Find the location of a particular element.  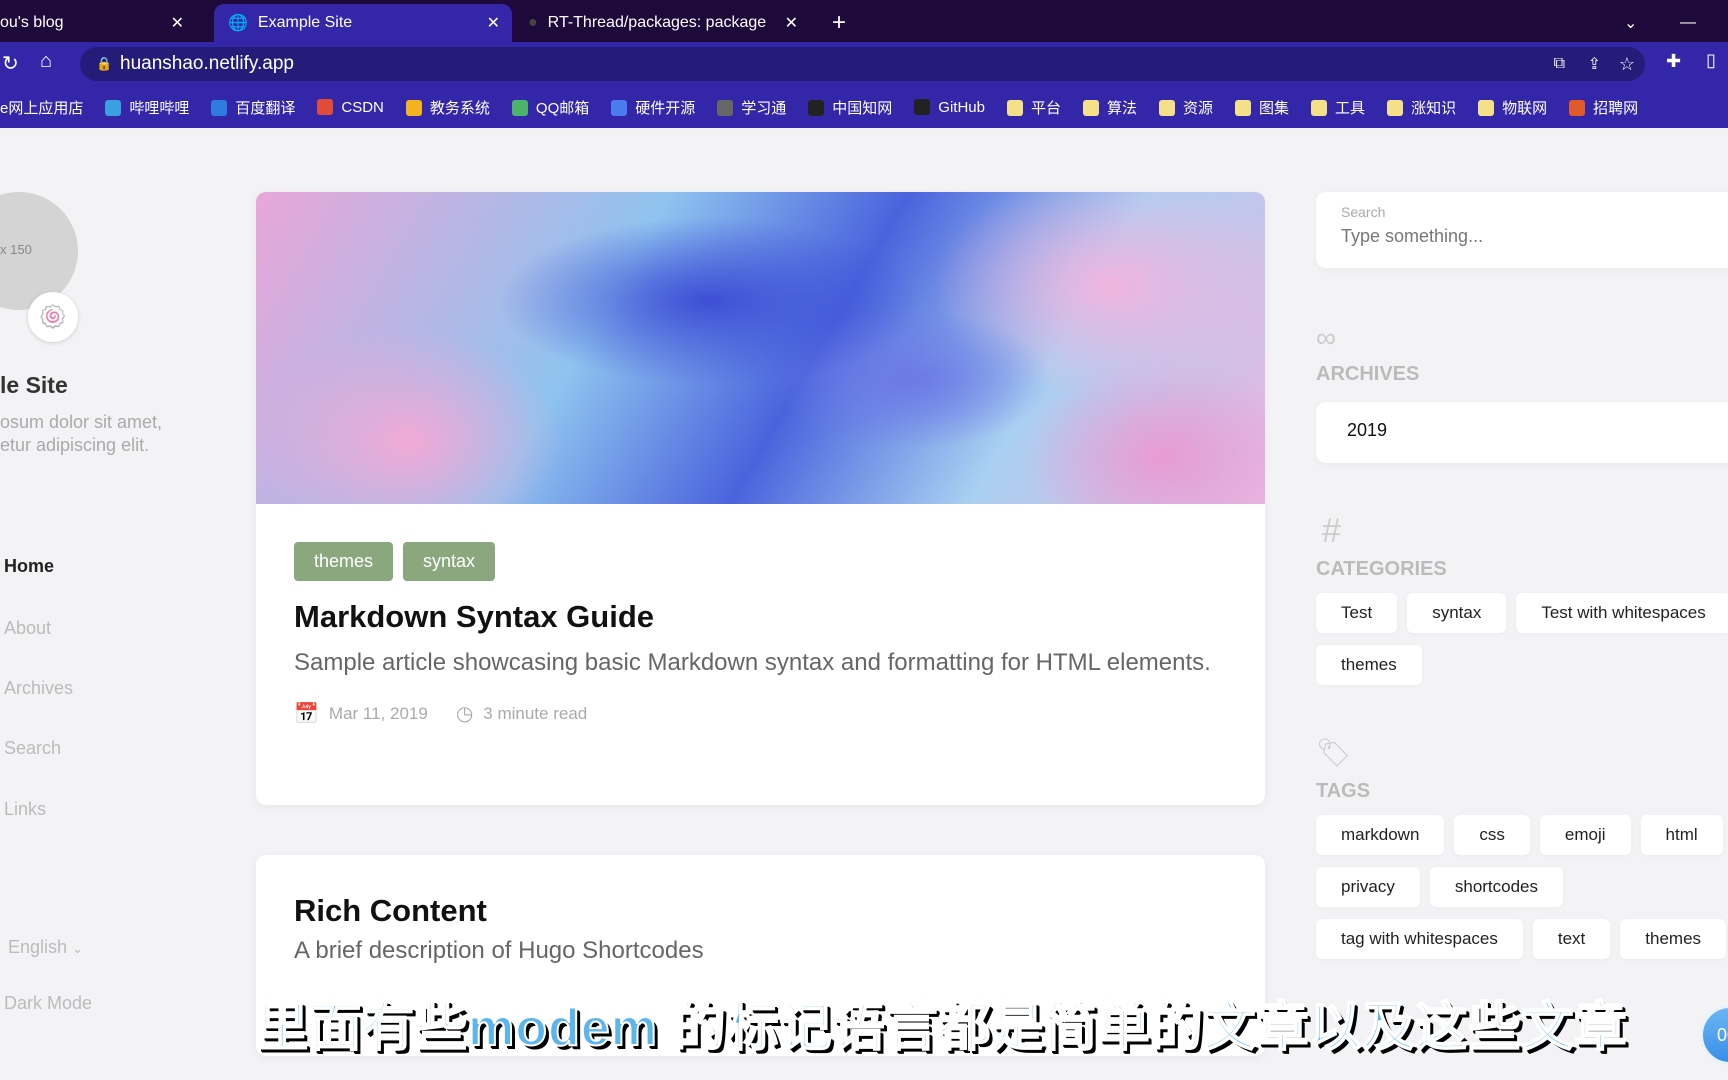

search-label: Search is located at coordinates (1363, 212).